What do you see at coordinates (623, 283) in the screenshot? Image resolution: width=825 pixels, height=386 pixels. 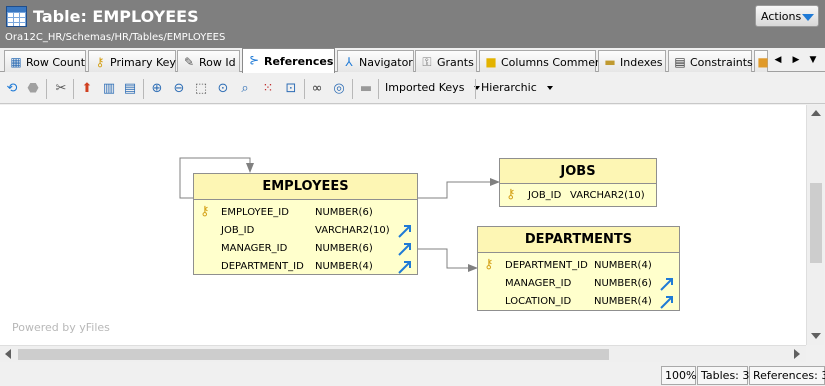 I see `column-type: NUMBER(6)` at bounding box center [623, 283].